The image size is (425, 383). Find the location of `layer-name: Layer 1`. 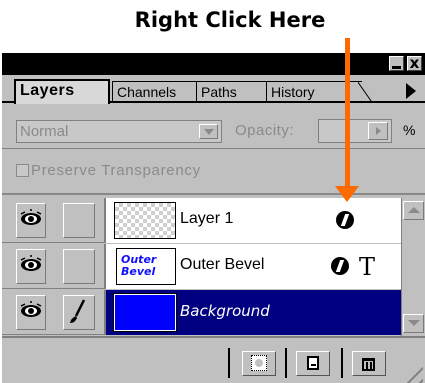

layer-name: Layer 1 is located at coordinates (207, 218).